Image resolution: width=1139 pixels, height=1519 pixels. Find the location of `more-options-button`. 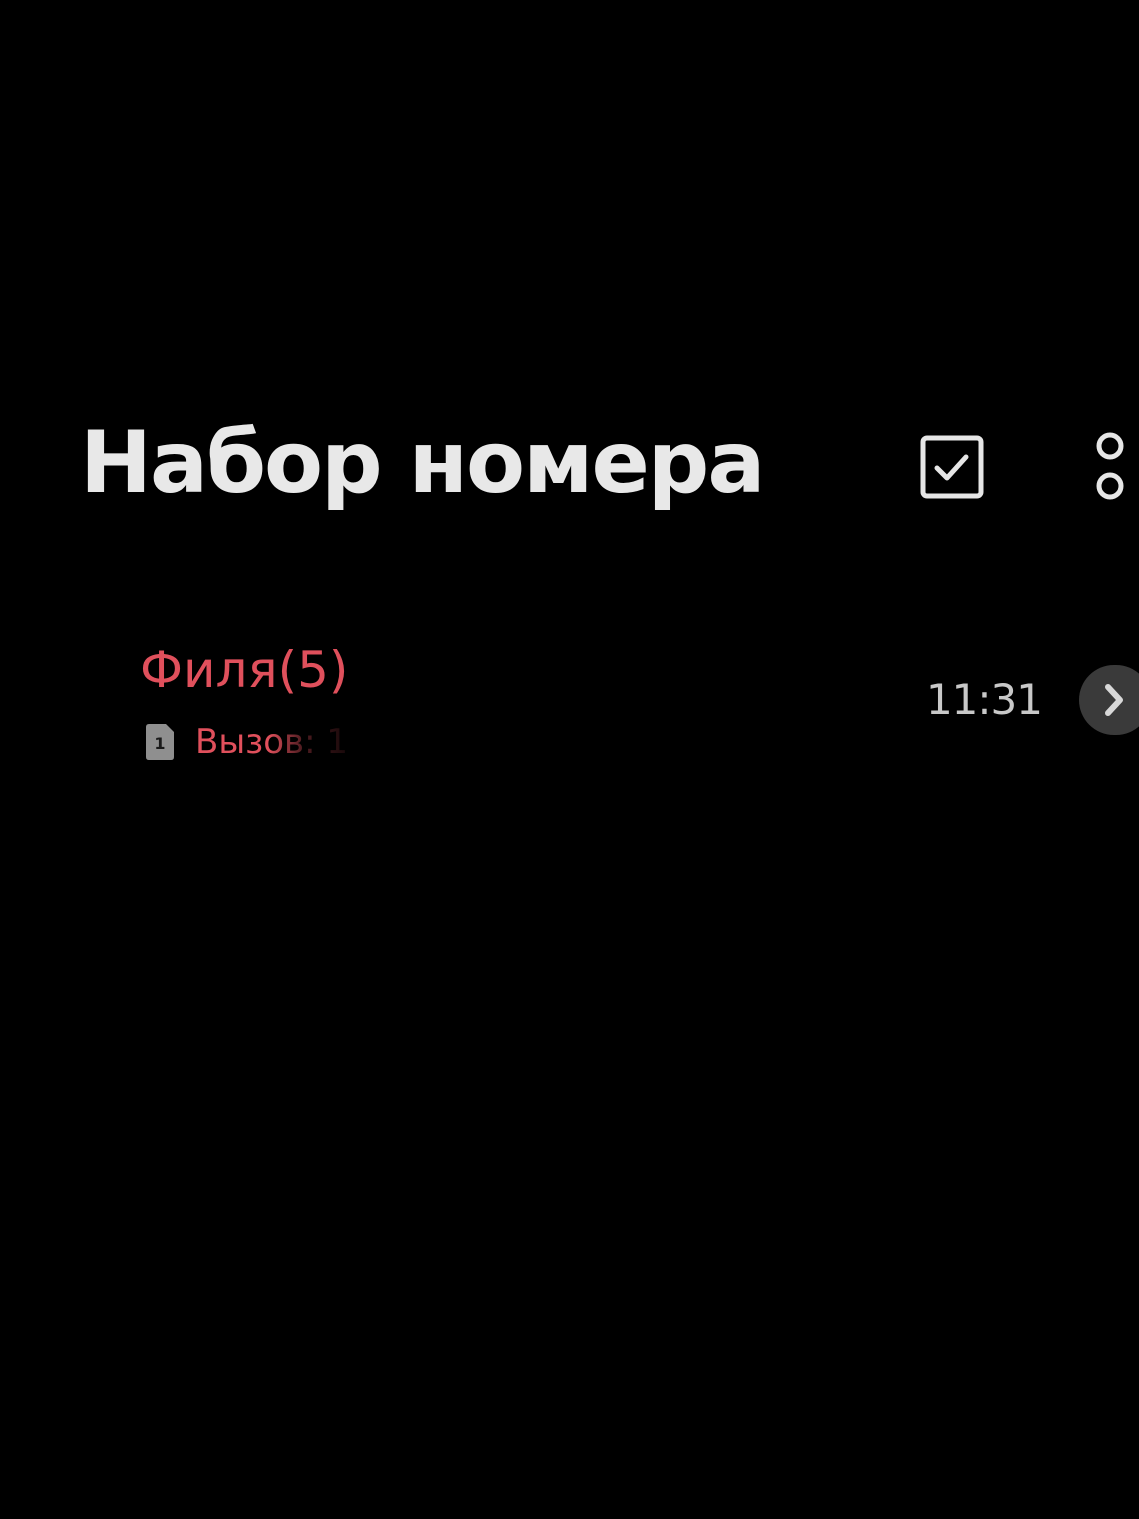

more-options-button is located at coordinates (1112, 466).